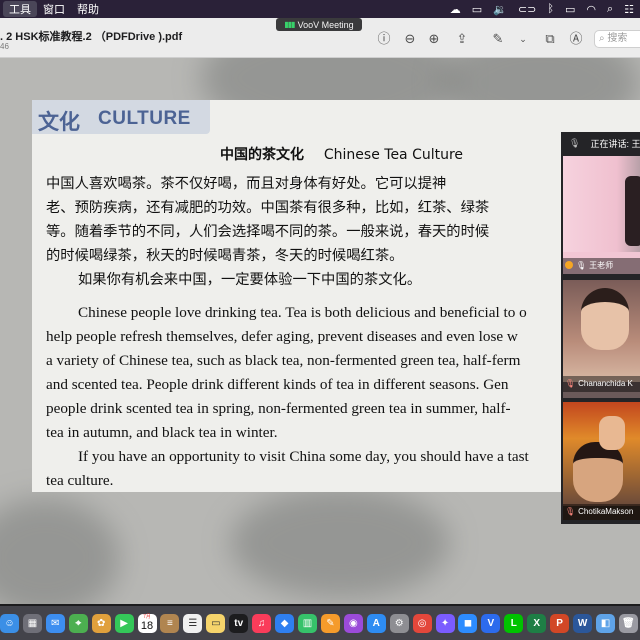 This screenshot has width=640, height=640. Describe the element at coordinates (268, 232) in the screenshot. I see `cn-paragraph-line: 等。随着季节的不同，人们会选择喝不同的茶。一般来说，春天的时候` at that location.